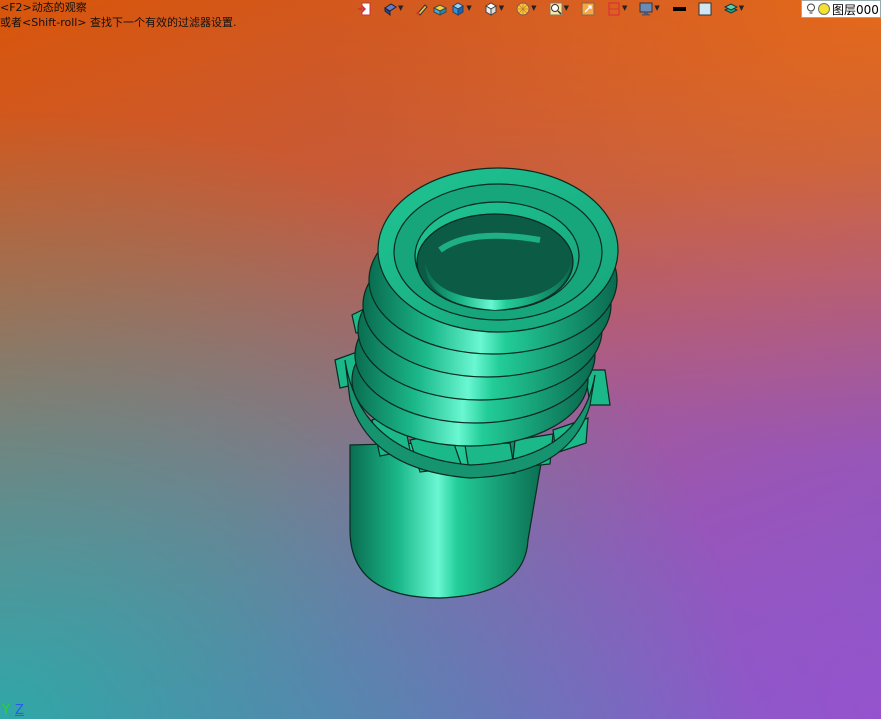 The height and width of the screenshot is (719, 881). Describe the element at coordinates (6, 710) in the screenshot. I see `y-axis-label: Y` at that location.